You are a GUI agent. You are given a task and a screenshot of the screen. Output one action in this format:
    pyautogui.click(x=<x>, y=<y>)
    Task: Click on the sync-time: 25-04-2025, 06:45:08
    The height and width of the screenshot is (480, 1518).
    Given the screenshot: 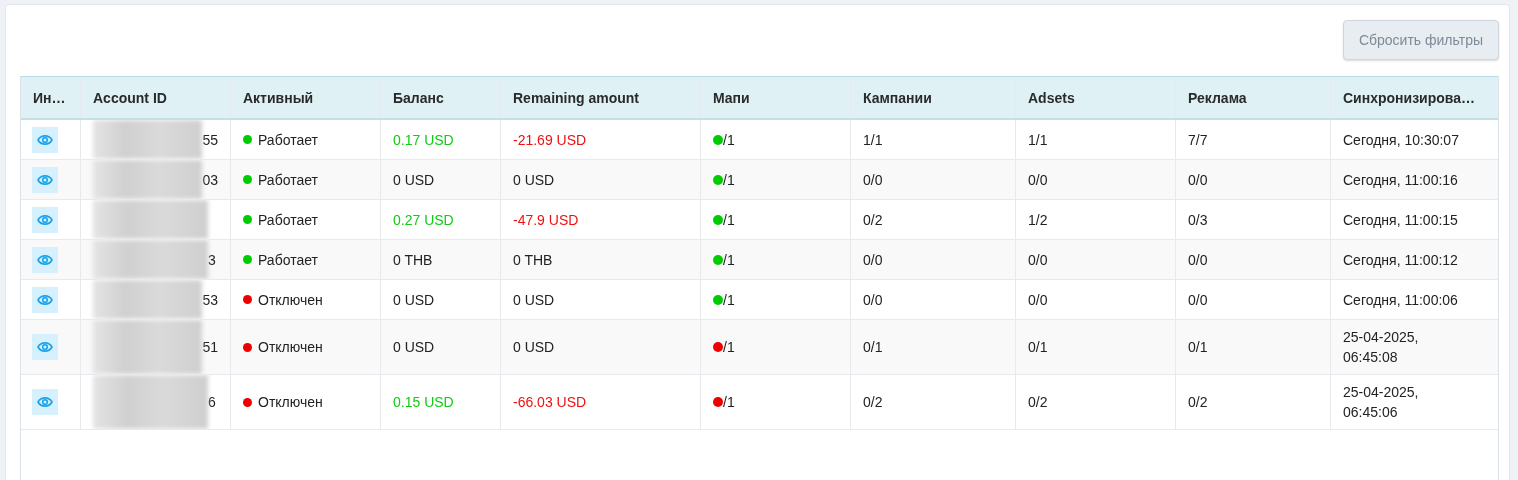 What is the action you would take?
    pyautogui.click(x=1381, y=347)
    